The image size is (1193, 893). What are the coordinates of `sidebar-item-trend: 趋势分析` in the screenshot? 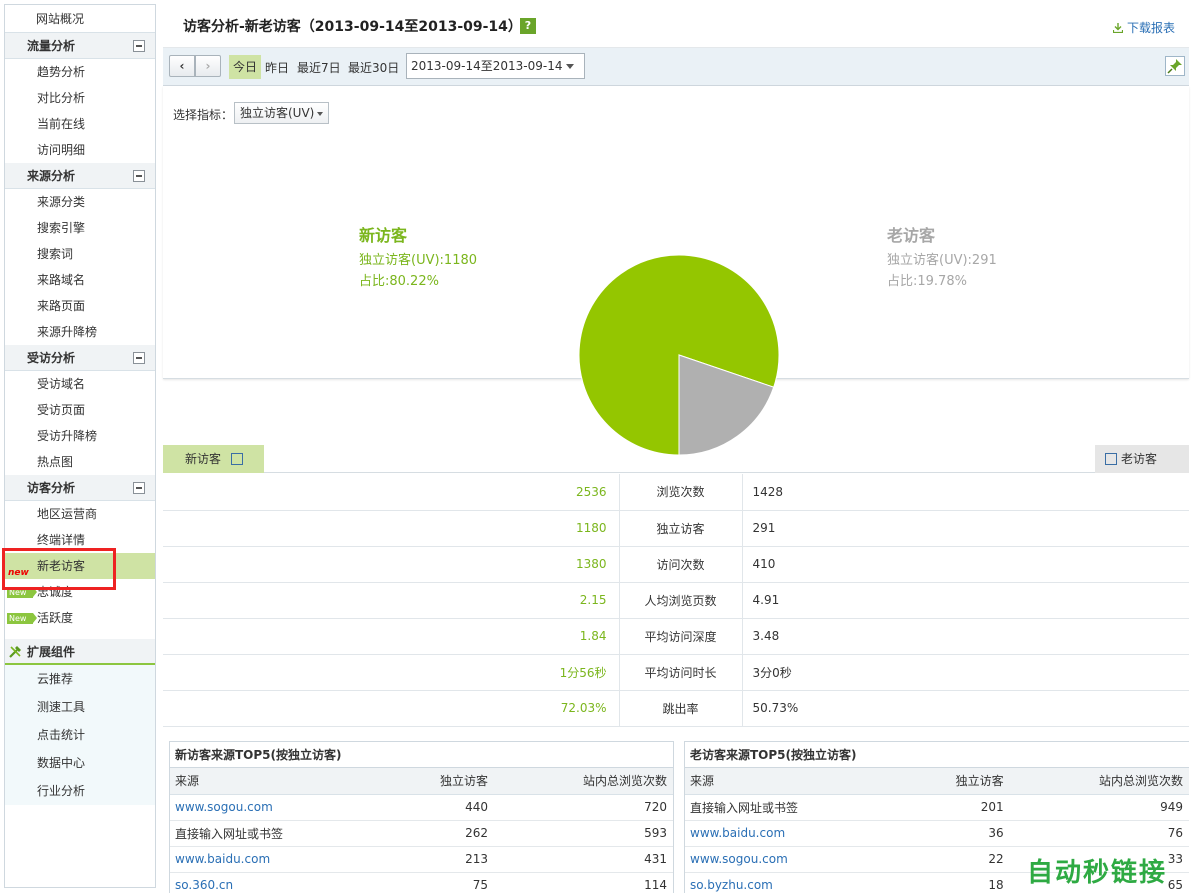 It's located at (80, 72).